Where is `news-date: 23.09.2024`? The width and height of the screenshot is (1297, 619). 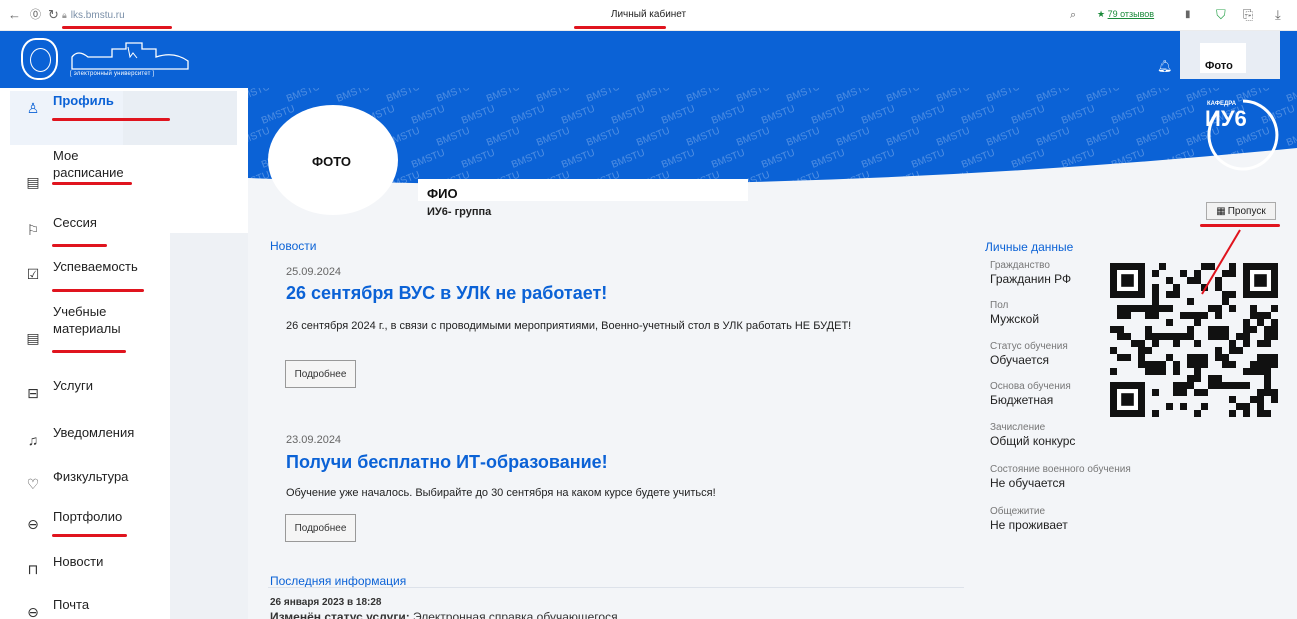
news-date: 23.09.2024 is located at coordinates (314, 440).